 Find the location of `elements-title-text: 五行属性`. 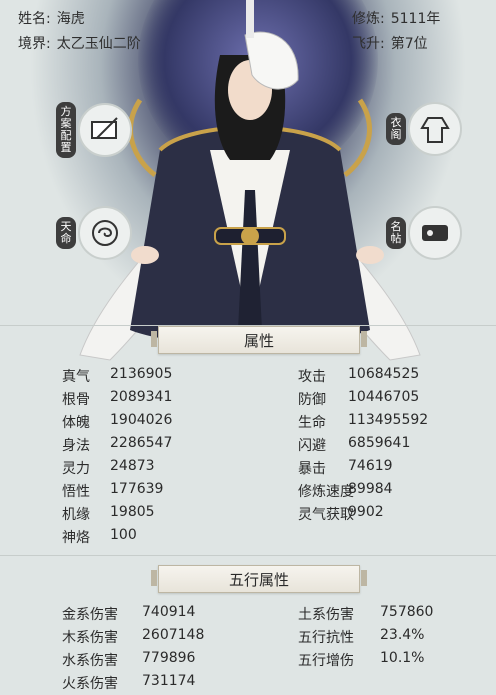

elements-title-text: 五行属性 is located at coordinates (258, 579).